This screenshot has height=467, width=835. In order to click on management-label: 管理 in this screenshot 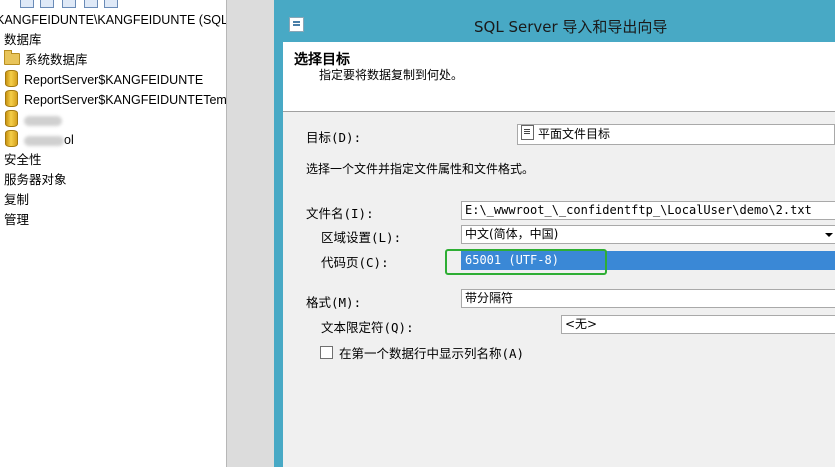, I will do `click(17, 220)`.